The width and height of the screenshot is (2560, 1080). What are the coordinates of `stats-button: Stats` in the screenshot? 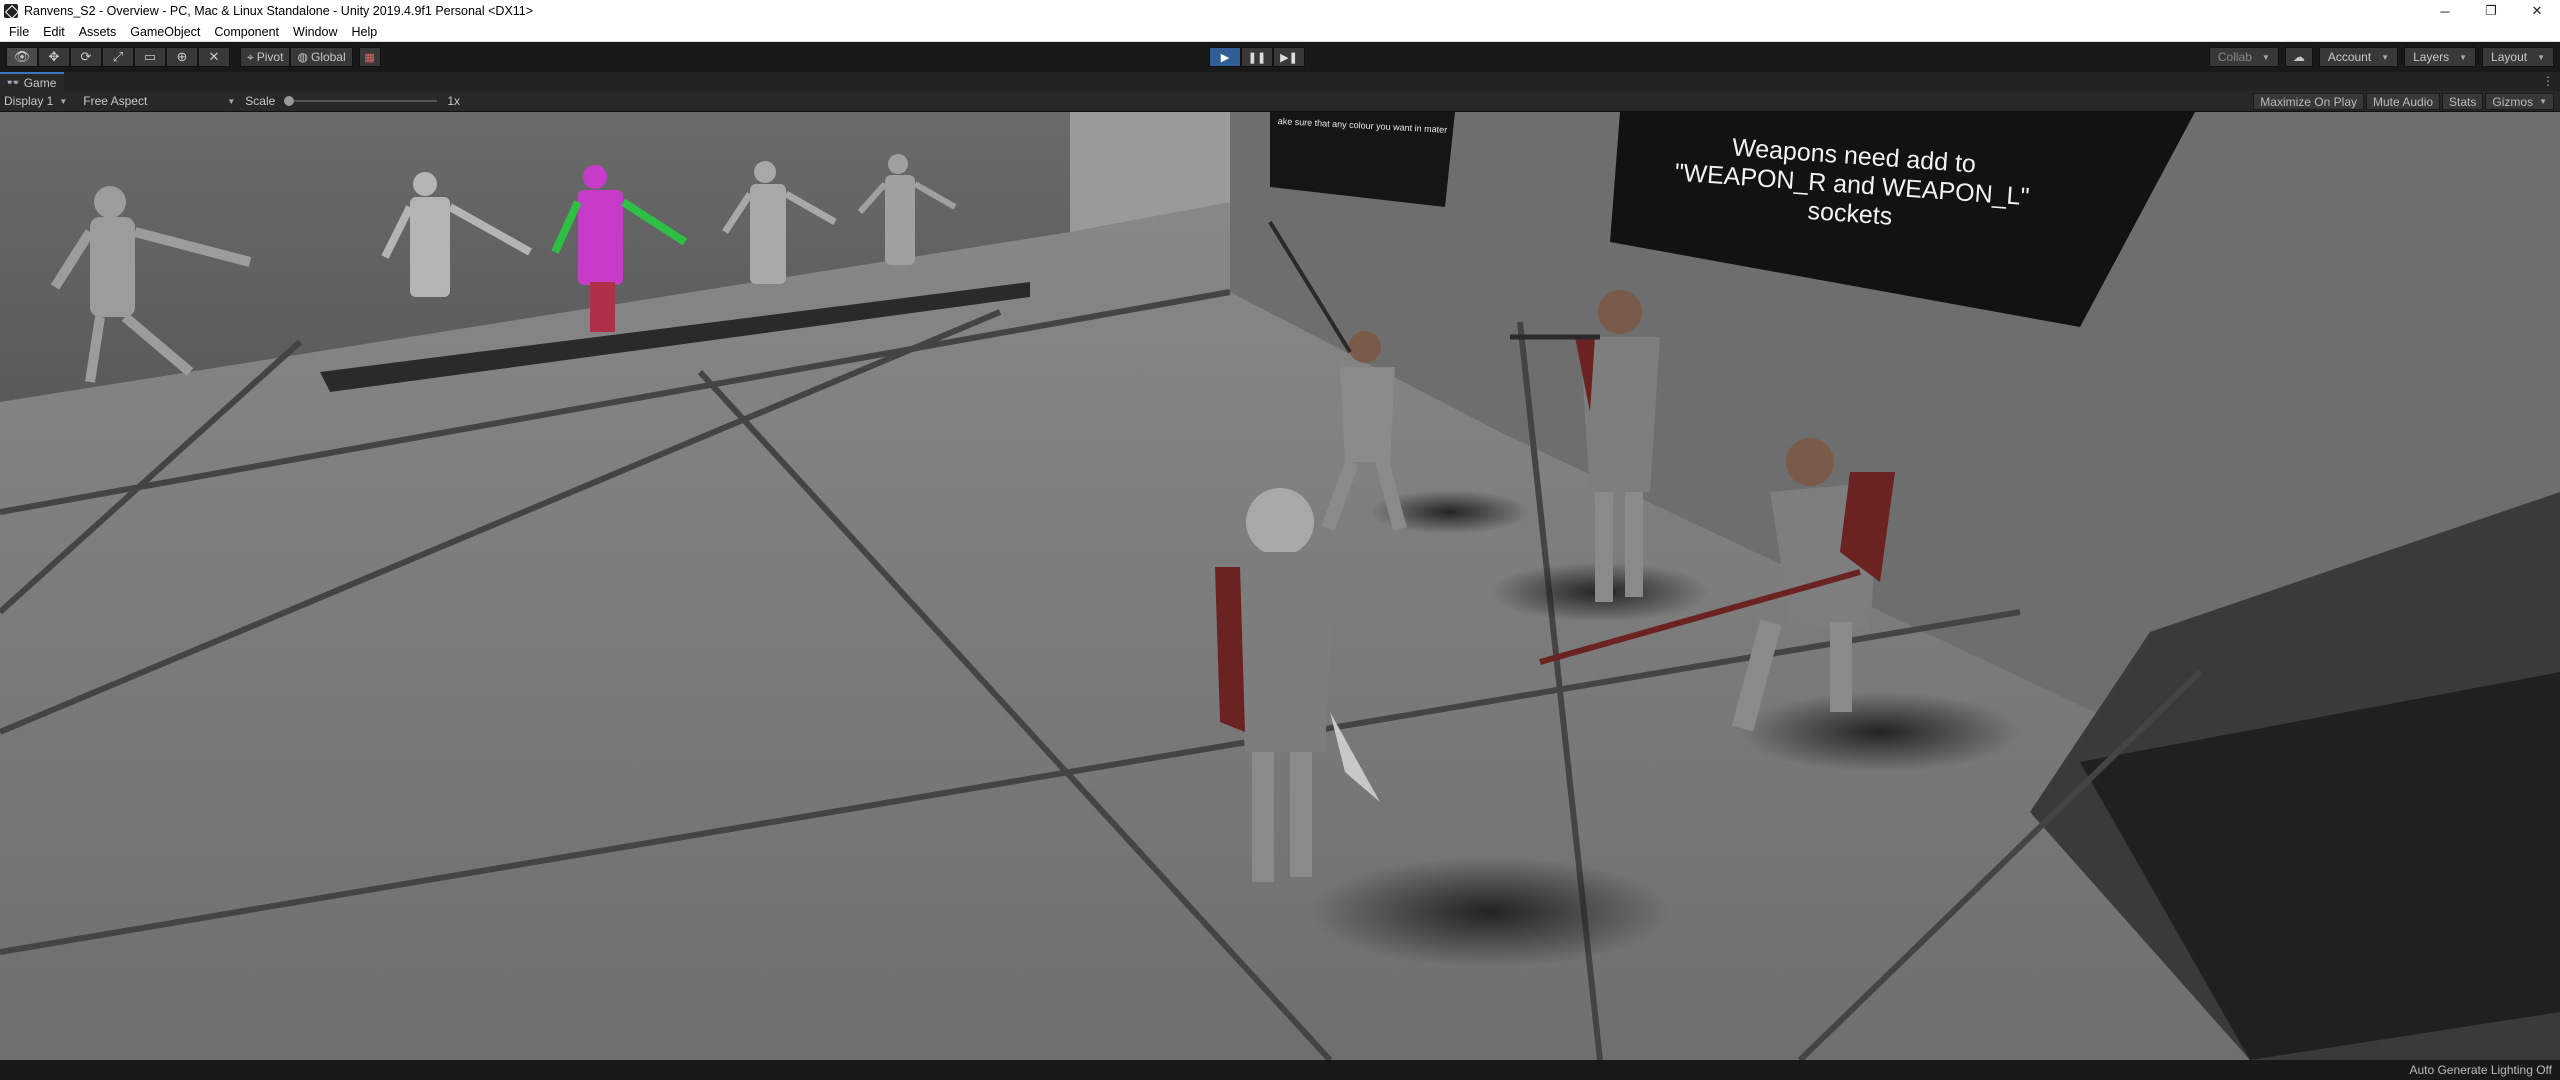 It's located at (2463, 101).